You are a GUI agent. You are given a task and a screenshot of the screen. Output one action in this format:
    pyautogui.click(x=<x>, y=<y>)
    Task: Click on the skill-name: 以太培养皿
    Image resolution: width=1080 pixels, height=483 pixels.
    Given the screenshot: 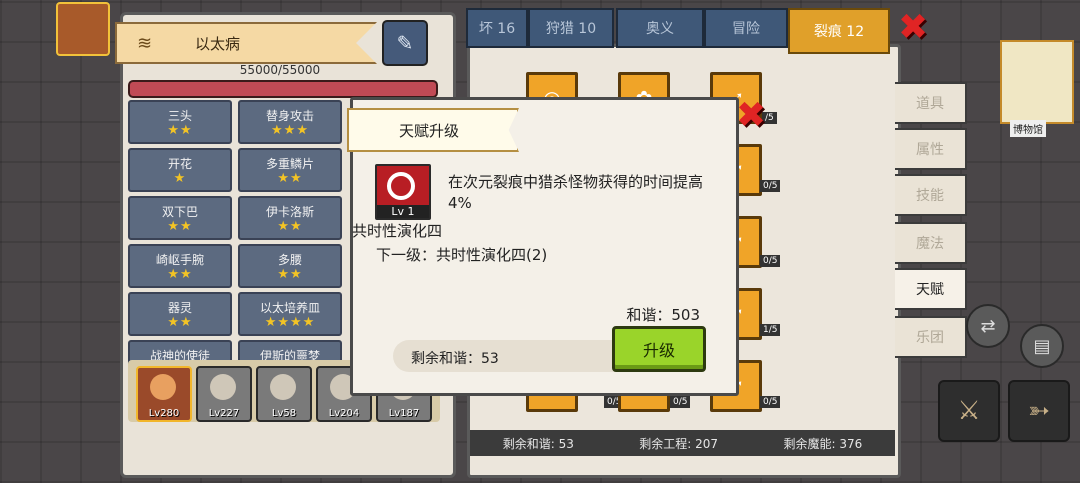 What is the action you would take?
    pyautogui.click(x=289, y=307)
    